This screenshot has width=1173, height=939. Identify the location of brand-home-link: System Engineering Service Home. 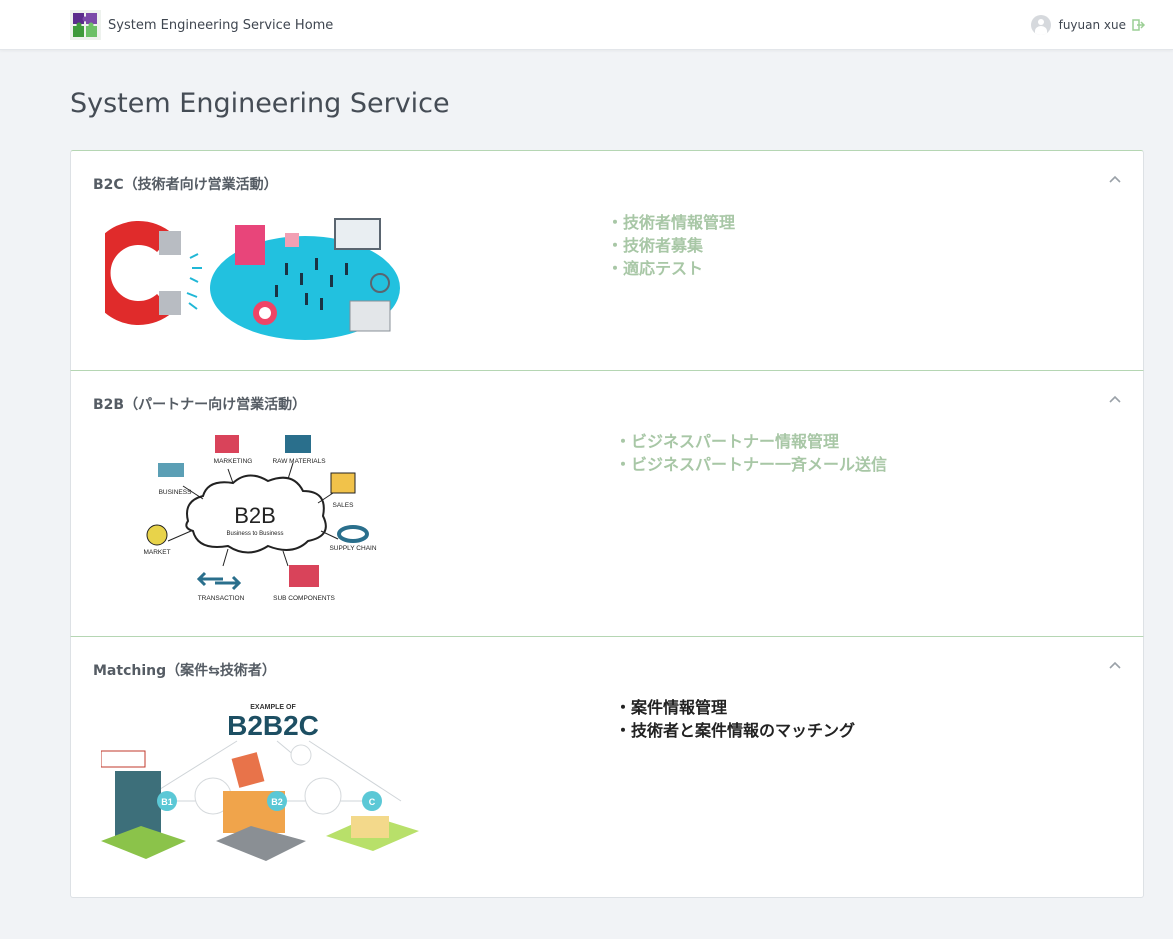
(201, 25).